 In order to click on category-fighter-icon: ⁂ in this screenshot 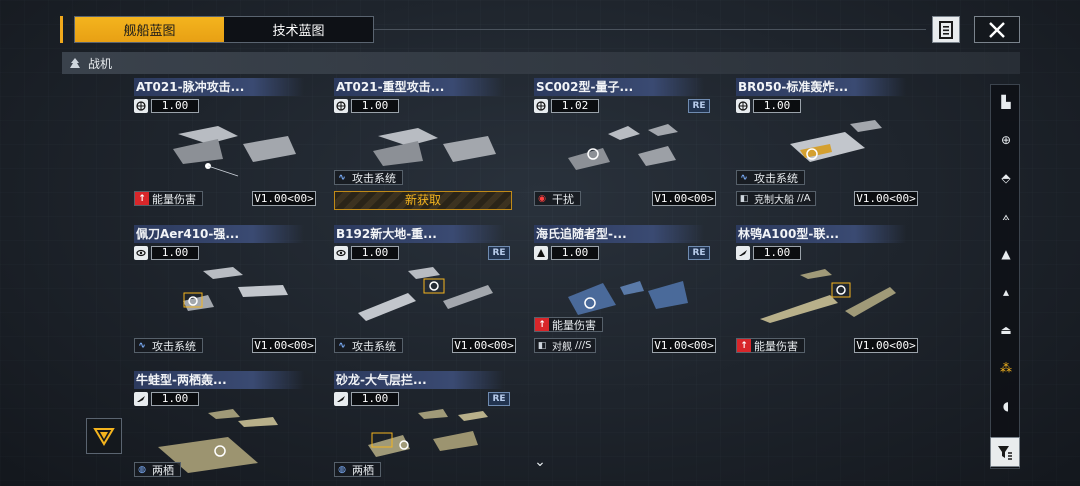, I will do `click(1006, 368)`.